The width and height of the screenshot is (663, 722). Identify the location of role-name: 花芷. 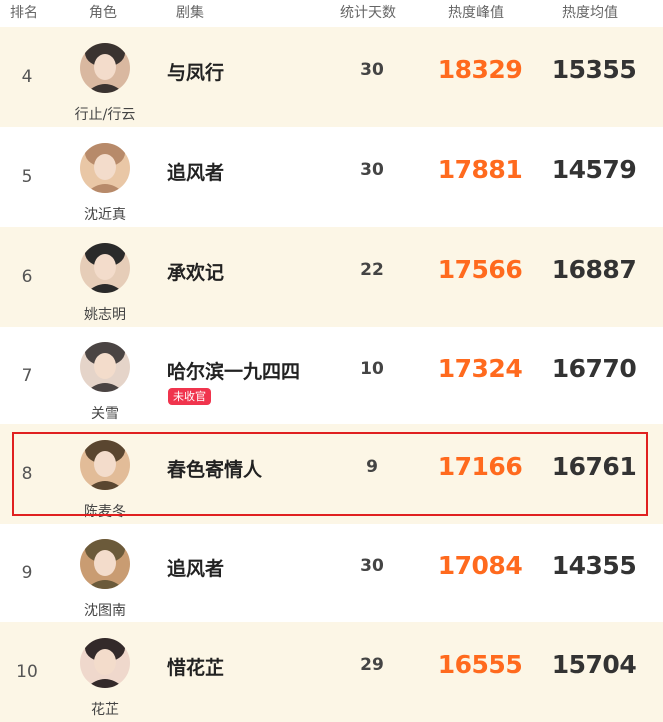
(105, 710).